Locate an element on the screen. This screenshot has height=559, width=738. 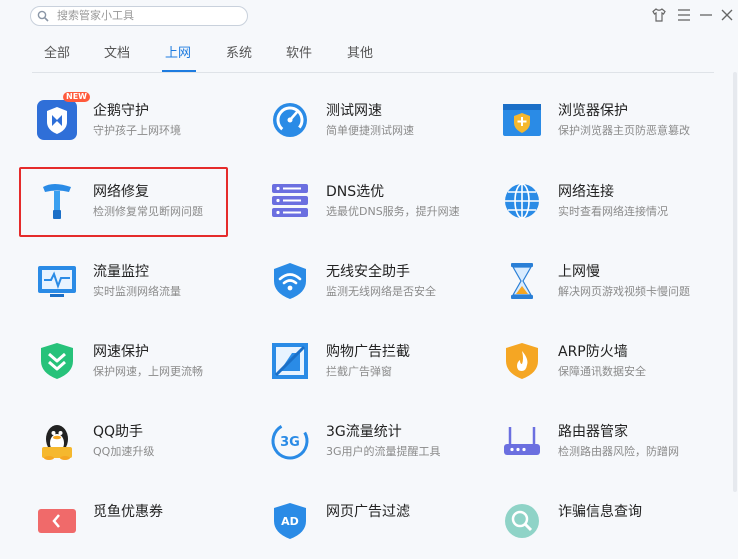
ad-block-icon is located at coordinates (290, 361).